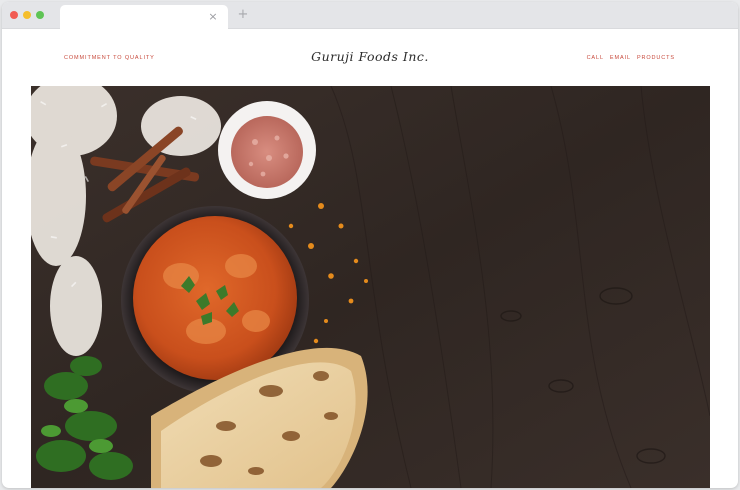 The image size is (740, 490). Describe the element at coordinates (144, 17) in the screenshot. I see `browser-tab: ×` at that location.